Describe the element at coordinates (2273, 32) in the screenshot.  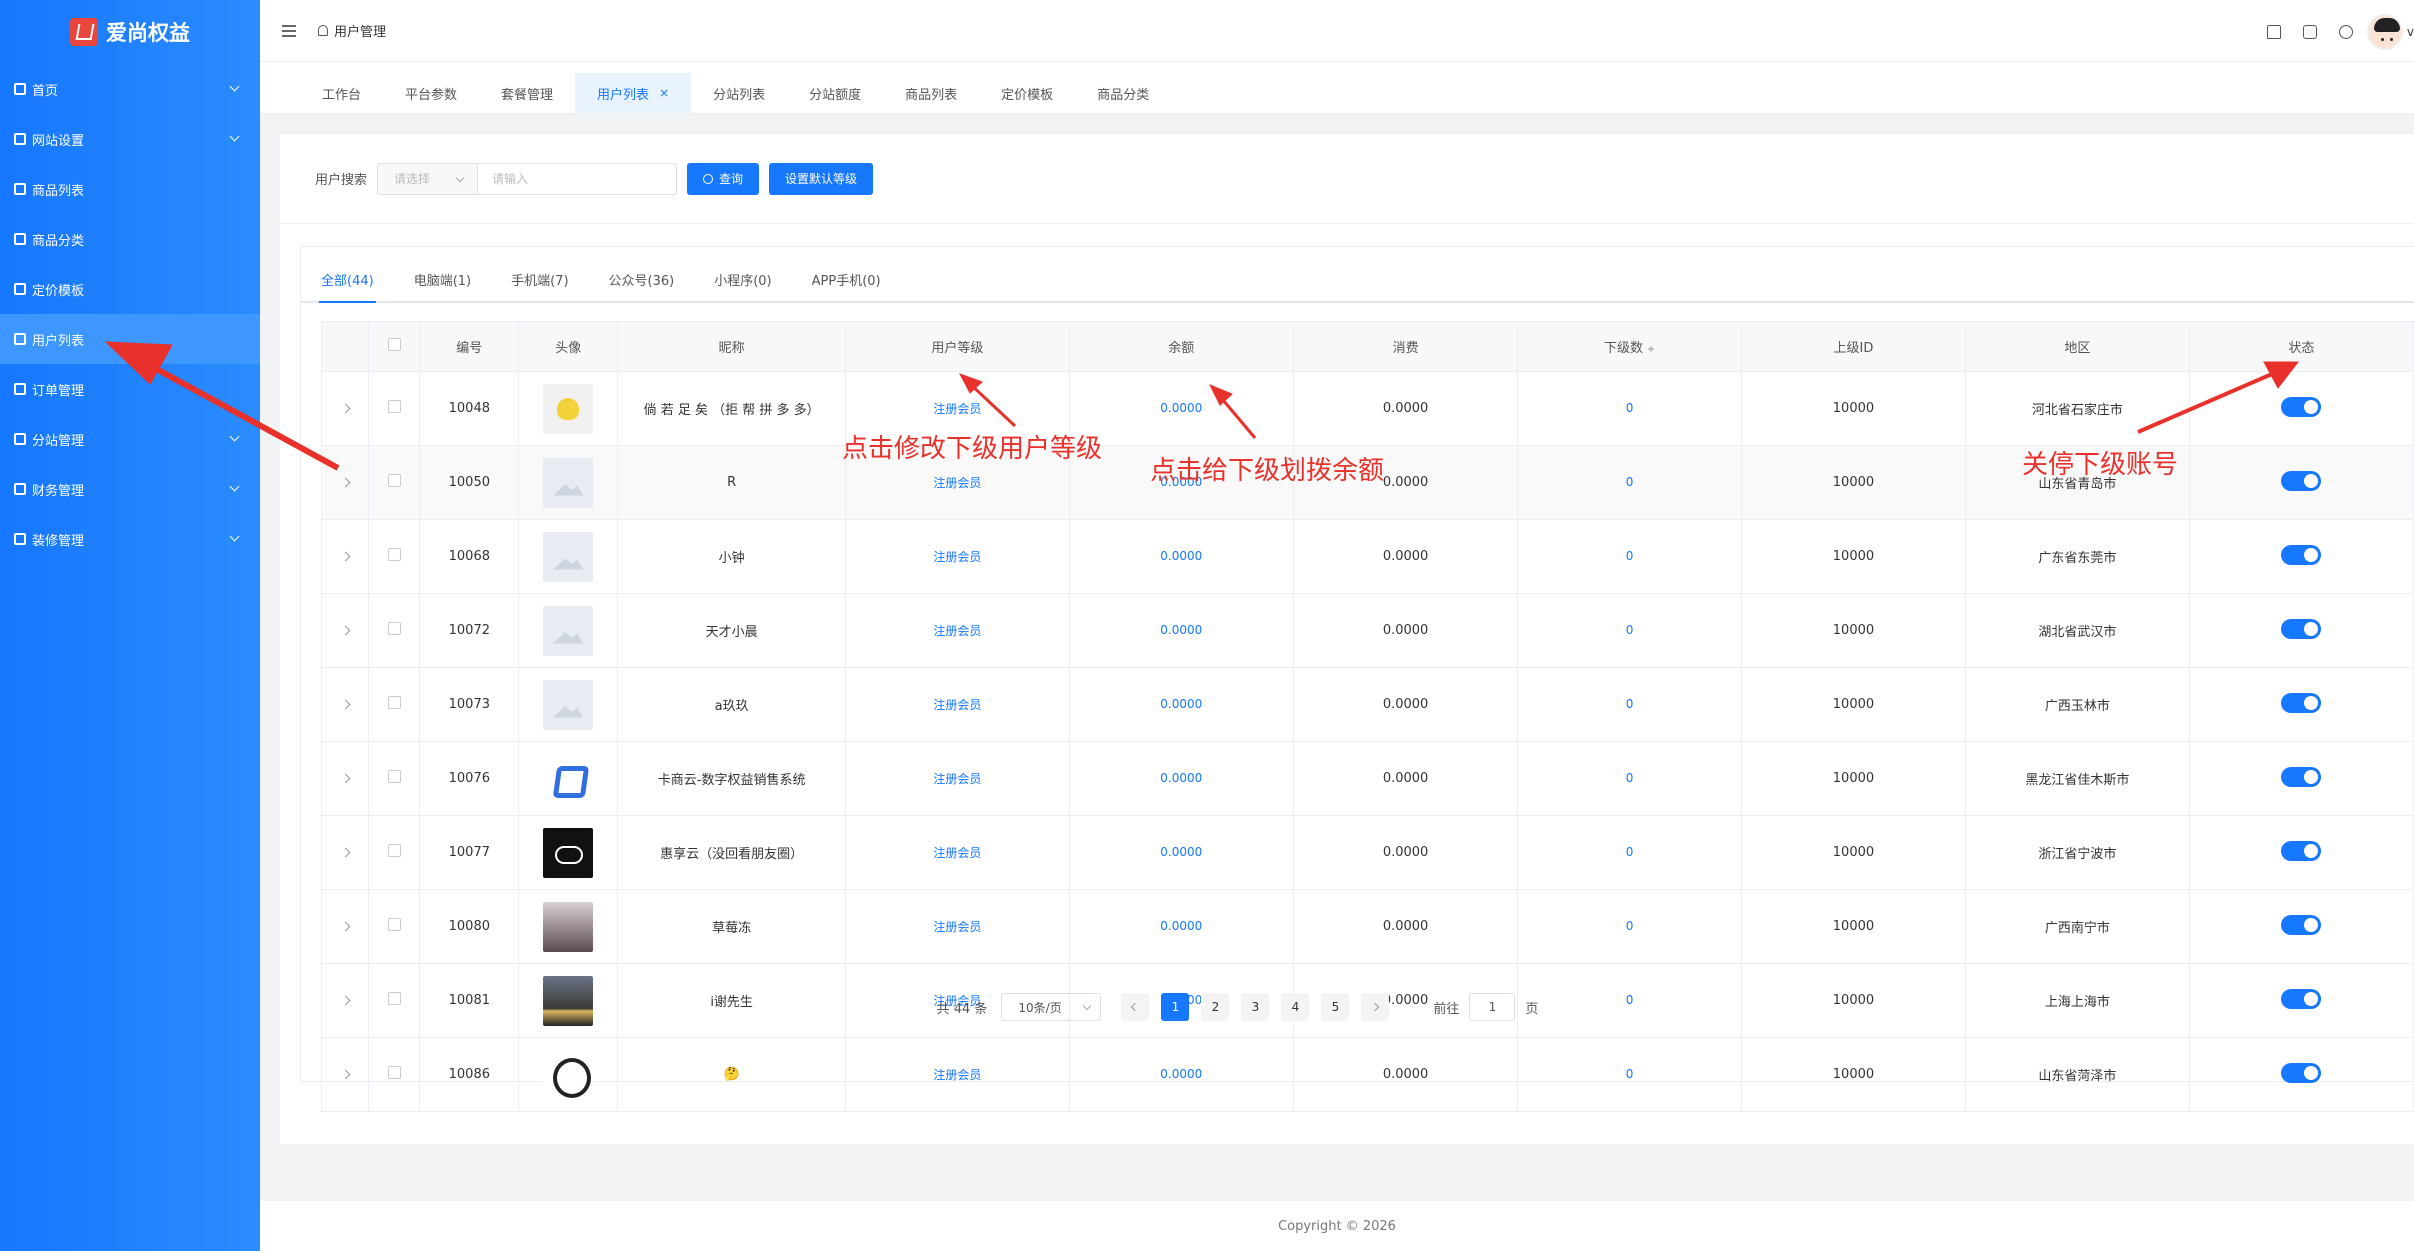
I see `home-icon` at that location.